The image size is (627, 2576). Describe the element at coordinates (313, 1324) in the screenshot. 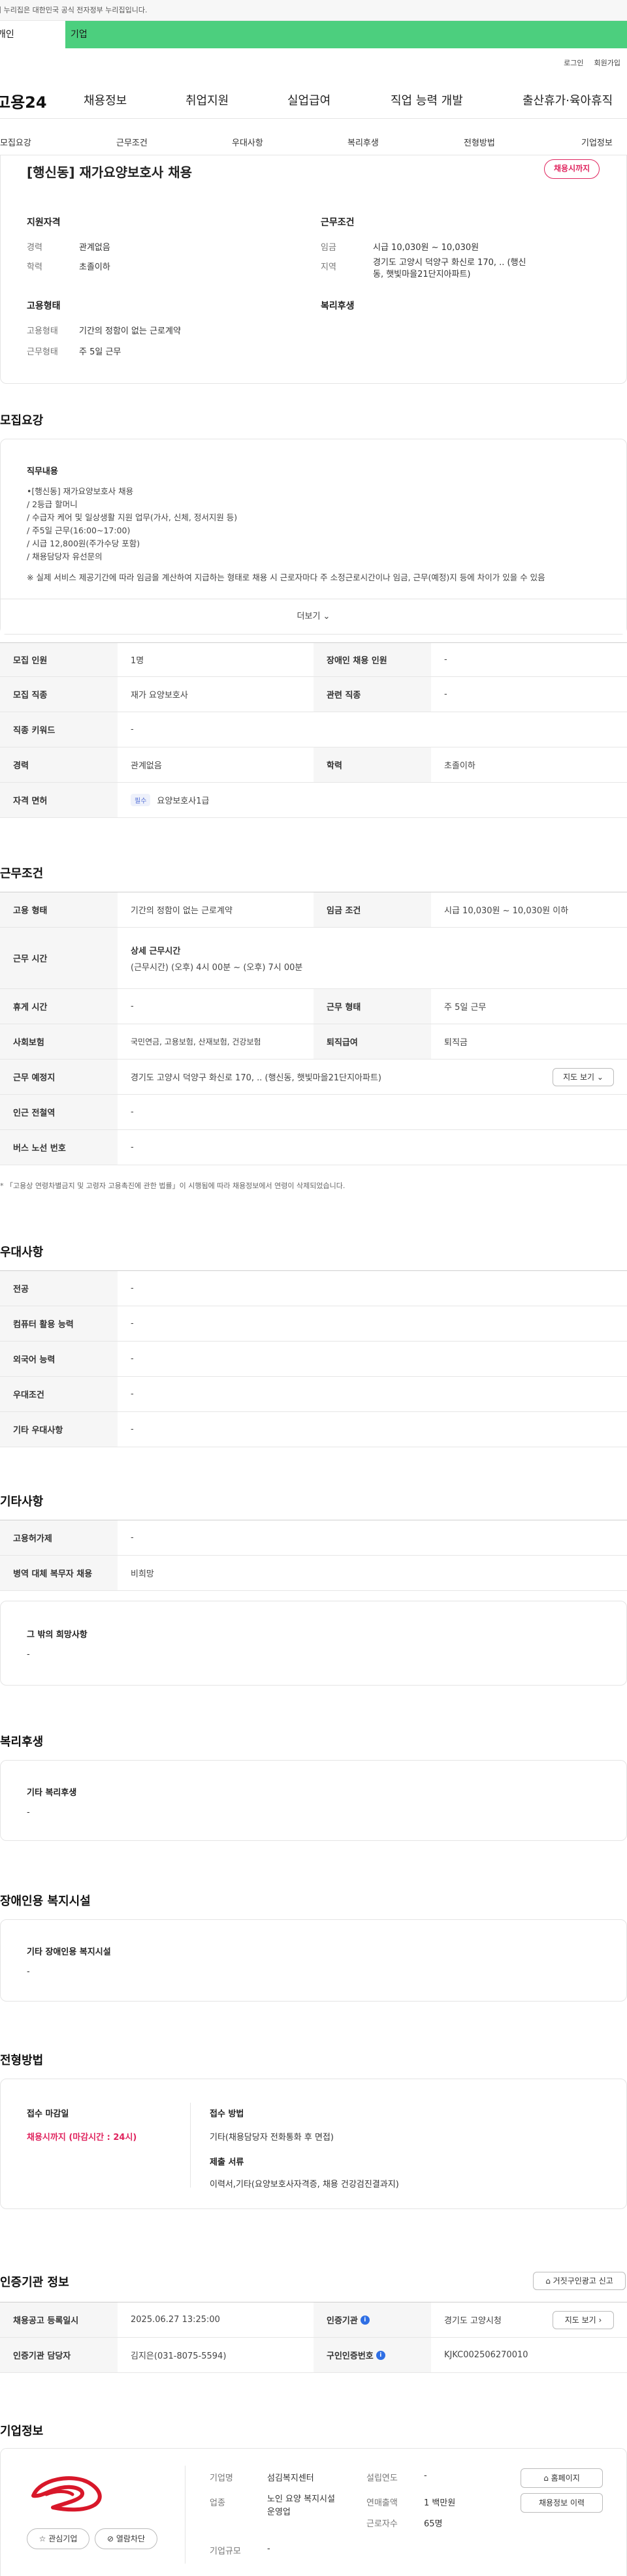

I see `table-row: 컴퓨터 활용 능력 -` at that location.